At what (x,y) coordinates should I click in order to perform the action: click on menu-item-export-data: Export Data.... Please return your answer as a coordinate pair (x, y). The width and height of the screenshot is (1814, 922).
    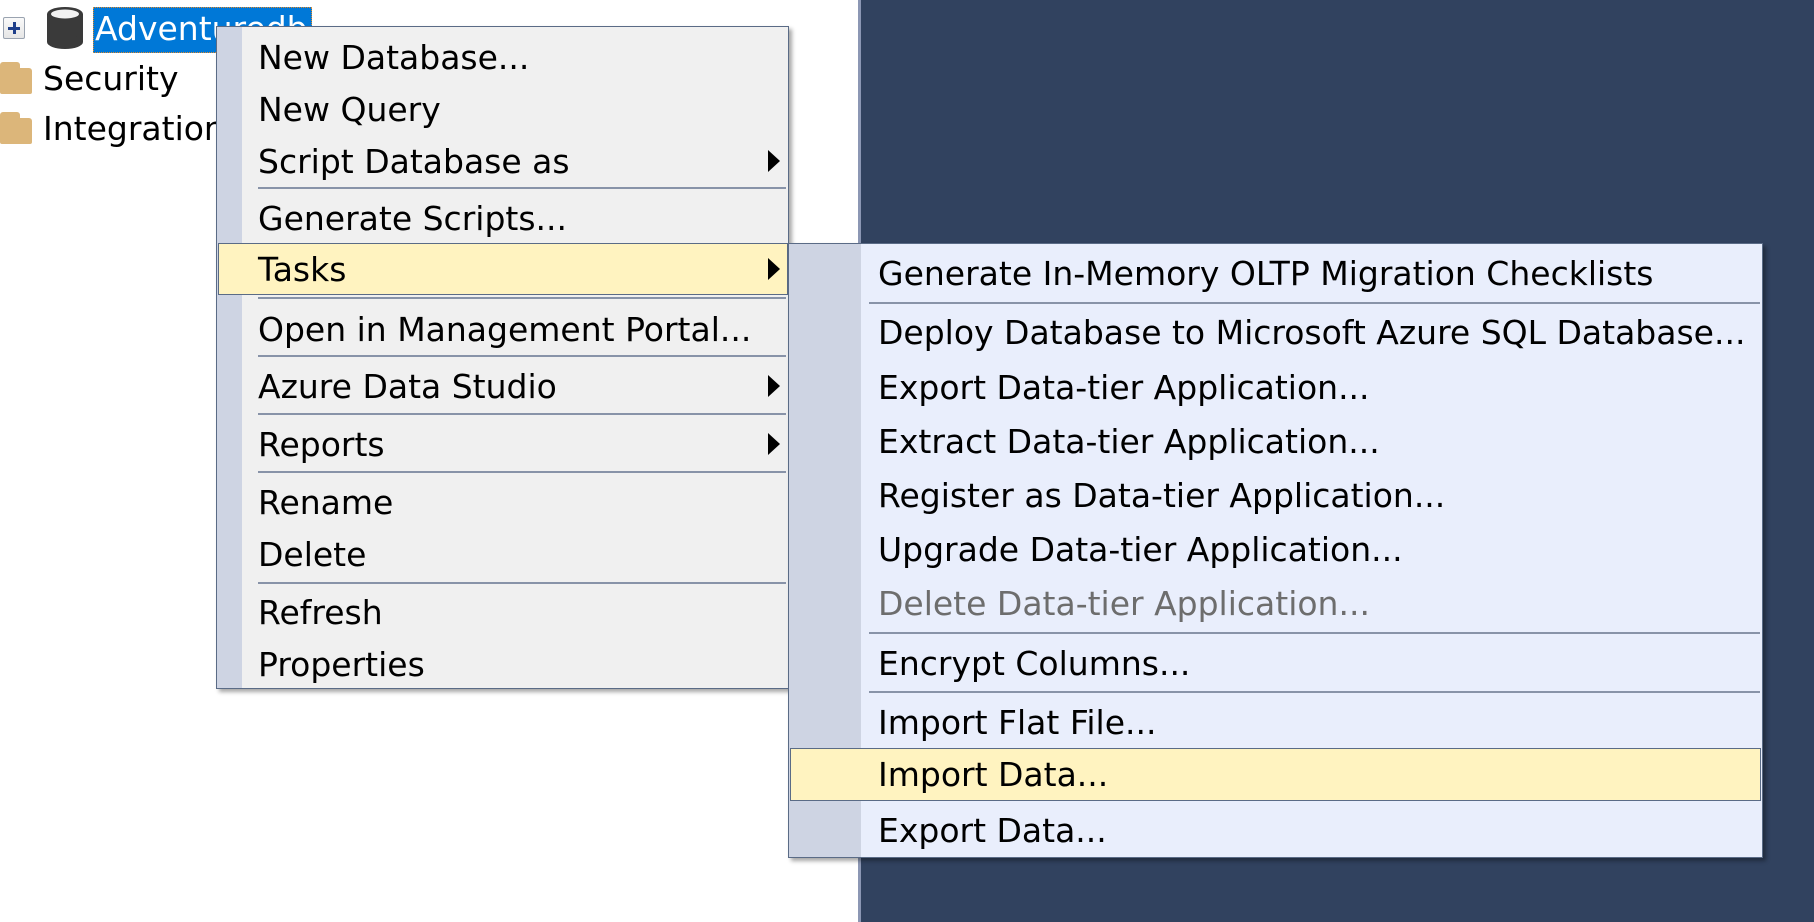
    Looking at the image, I should click on (1275, 830).